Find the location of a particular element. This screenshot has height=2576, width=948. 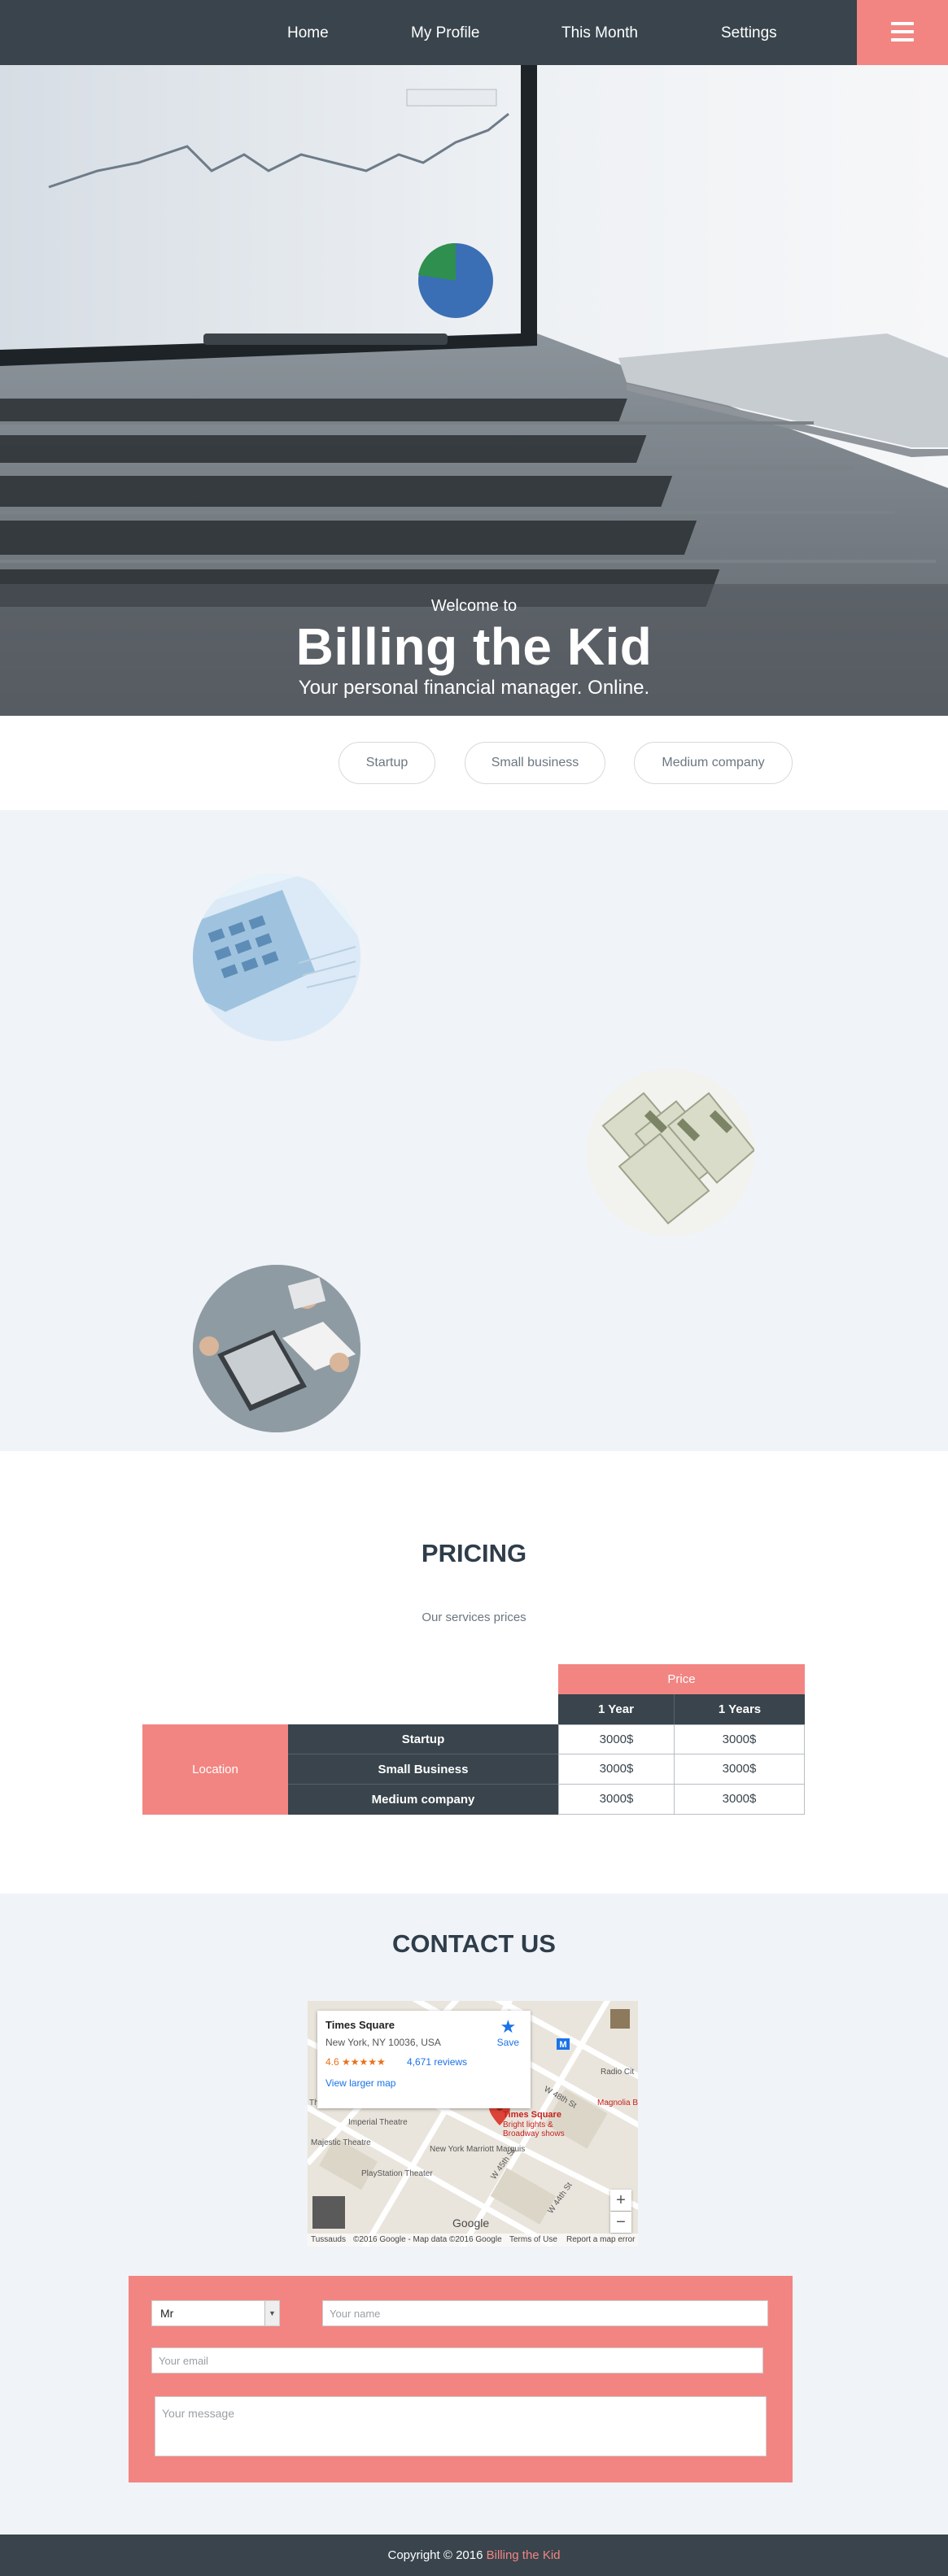

contact-form: Mr ▼ Your name Your email Your message is located at coordinates (461, 2379).